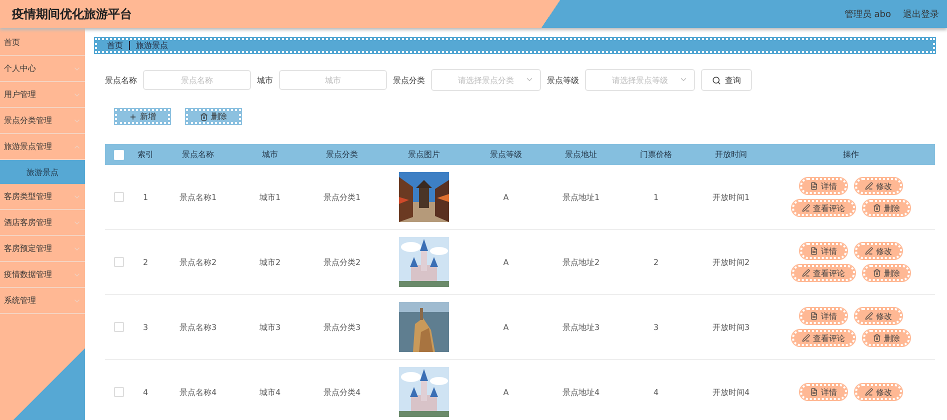  What do you see at coordinates (683, 79) in the screenshot?
I see `chevron-icon` at bounding box center [683, 79].